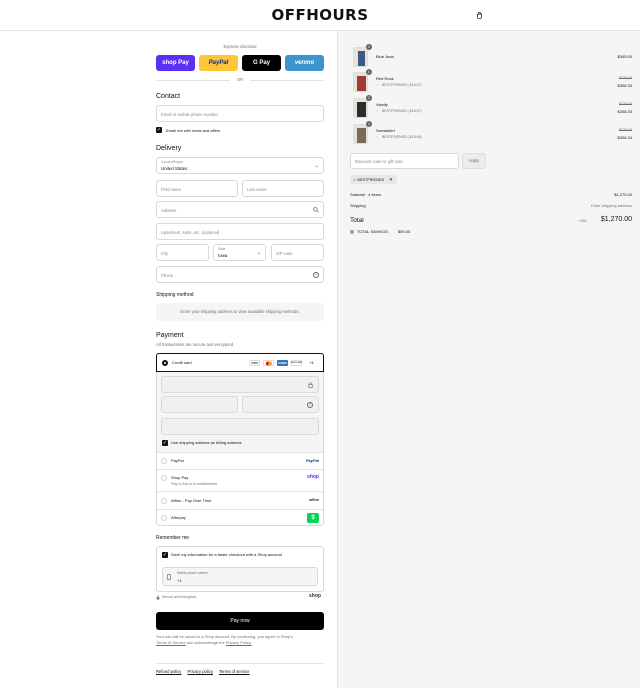  What do you see at coordinates (583, 221) in the screenshot?
I see `currency-code: USD` at bounding box center [583, 221].